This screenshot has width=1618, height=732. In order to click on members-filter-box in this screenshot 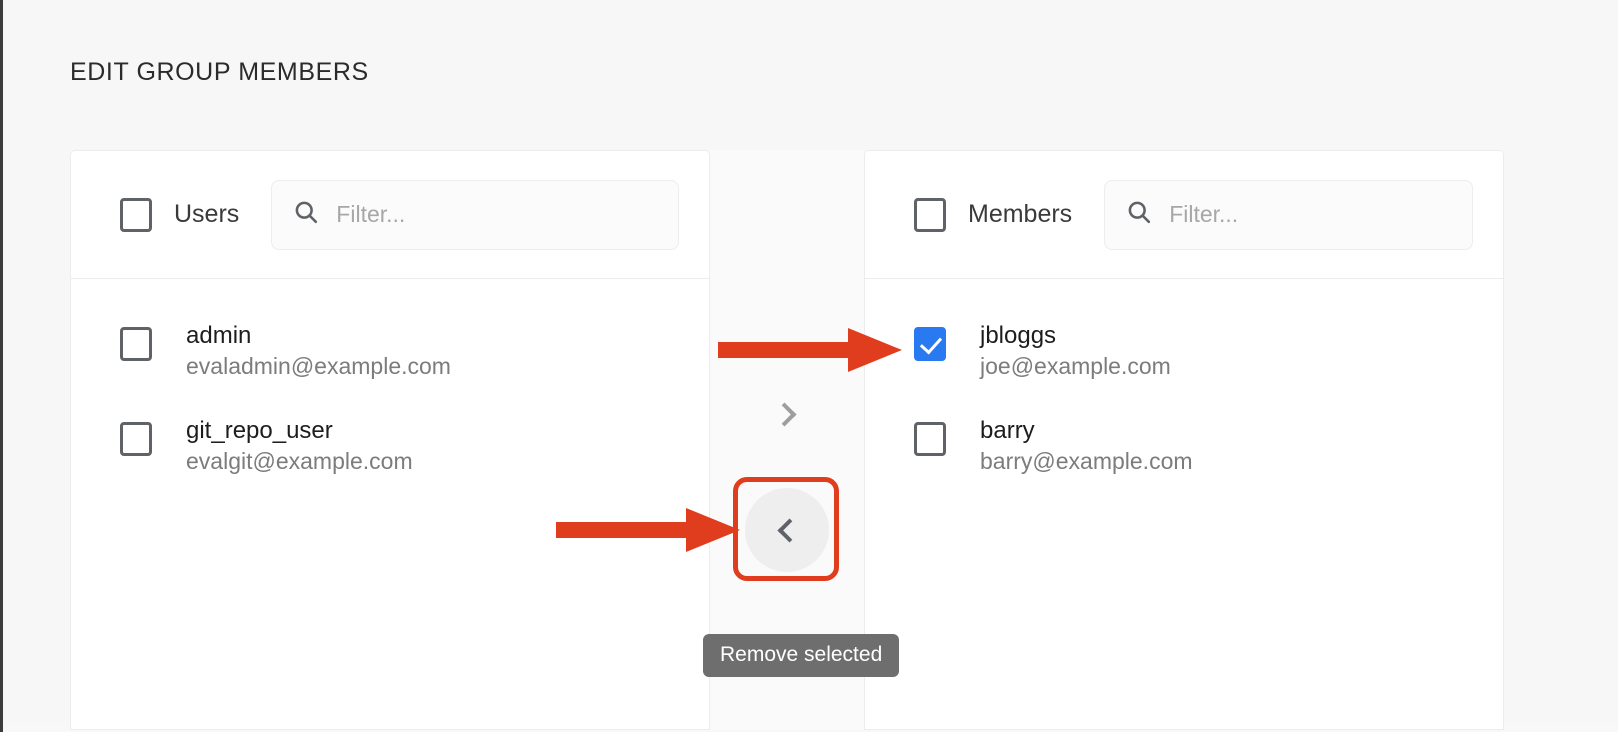, I will do `click(1288, 214)`.